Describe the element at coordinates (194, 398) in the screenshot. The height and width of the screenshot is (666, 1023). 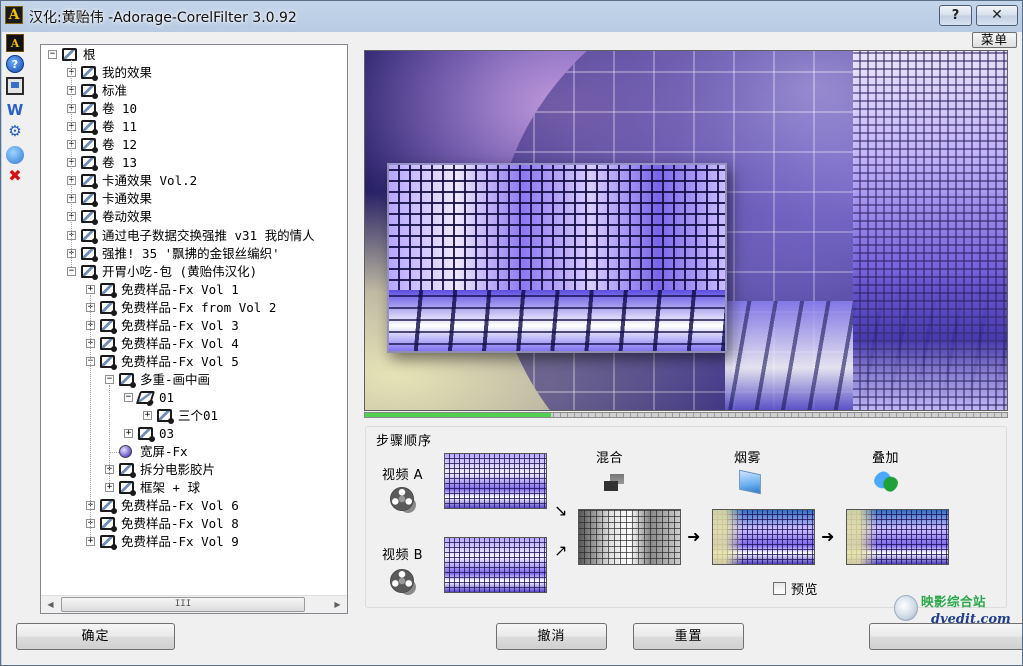
I see `tree-item: − 01` at that location.